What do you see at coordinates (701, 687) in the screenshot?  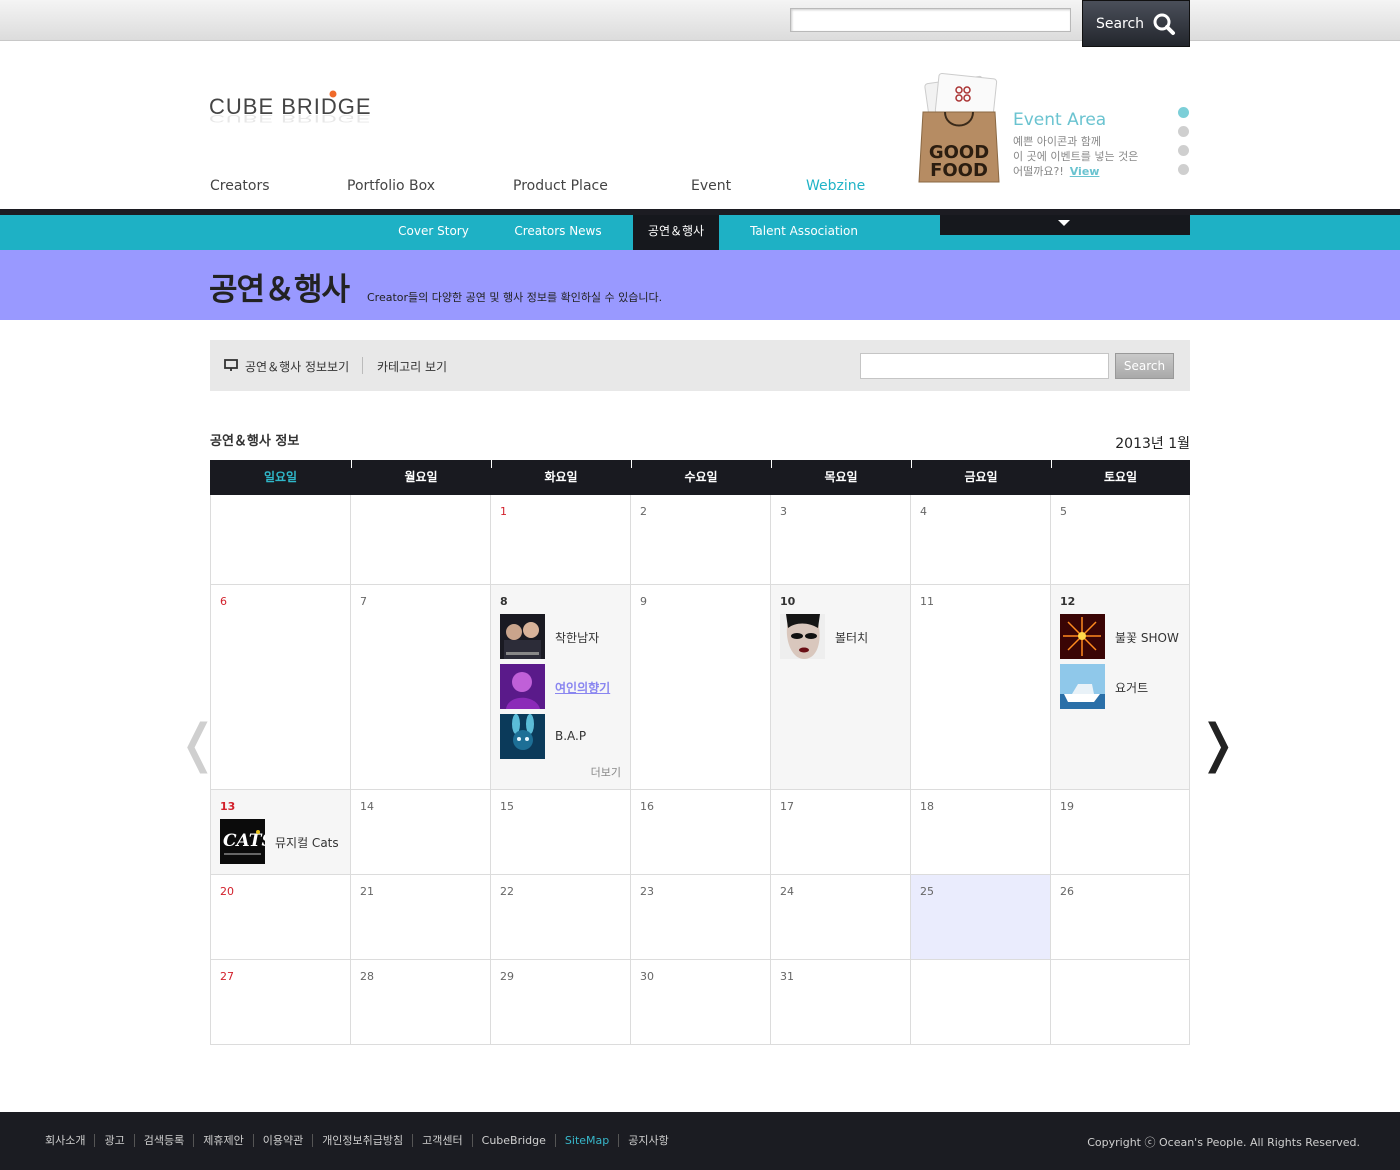 I see `calendar-cell: 9` at bounding box center [701, 687].